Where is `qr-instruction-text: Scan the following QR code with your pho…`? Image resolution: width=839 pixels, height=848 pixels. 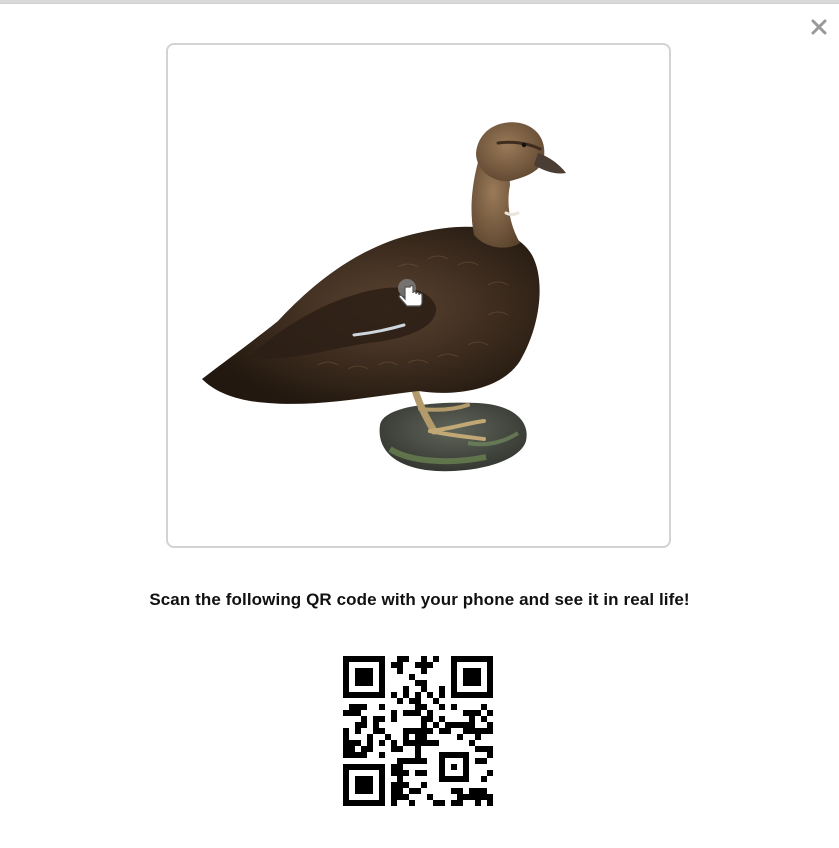 qr-instruction-text: Scan the following QR code with your pho… is located at coordinates (419, 599).